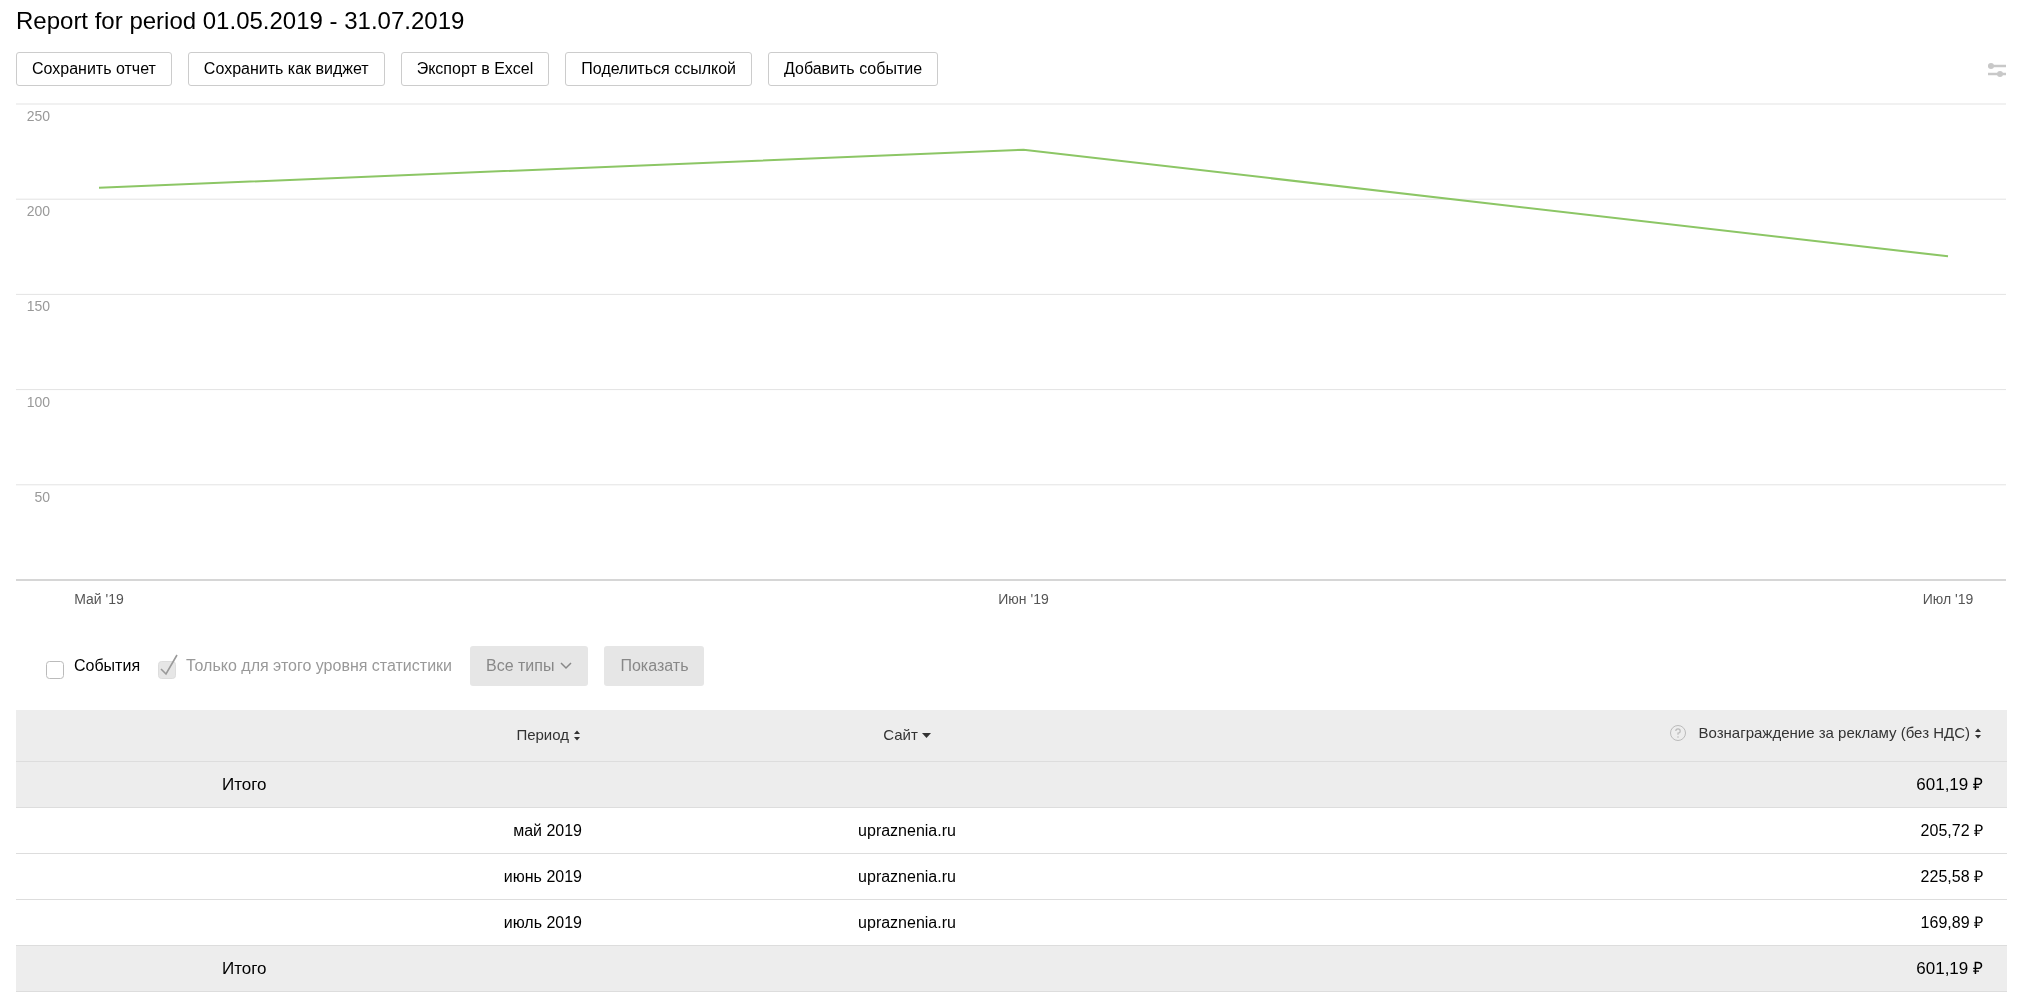 This screenshot has width=2023, height=1003. What do you see at coordinates (107, 666) in the screenshot?
I see `checkbox-label: События` at bounding box center [107, 666].